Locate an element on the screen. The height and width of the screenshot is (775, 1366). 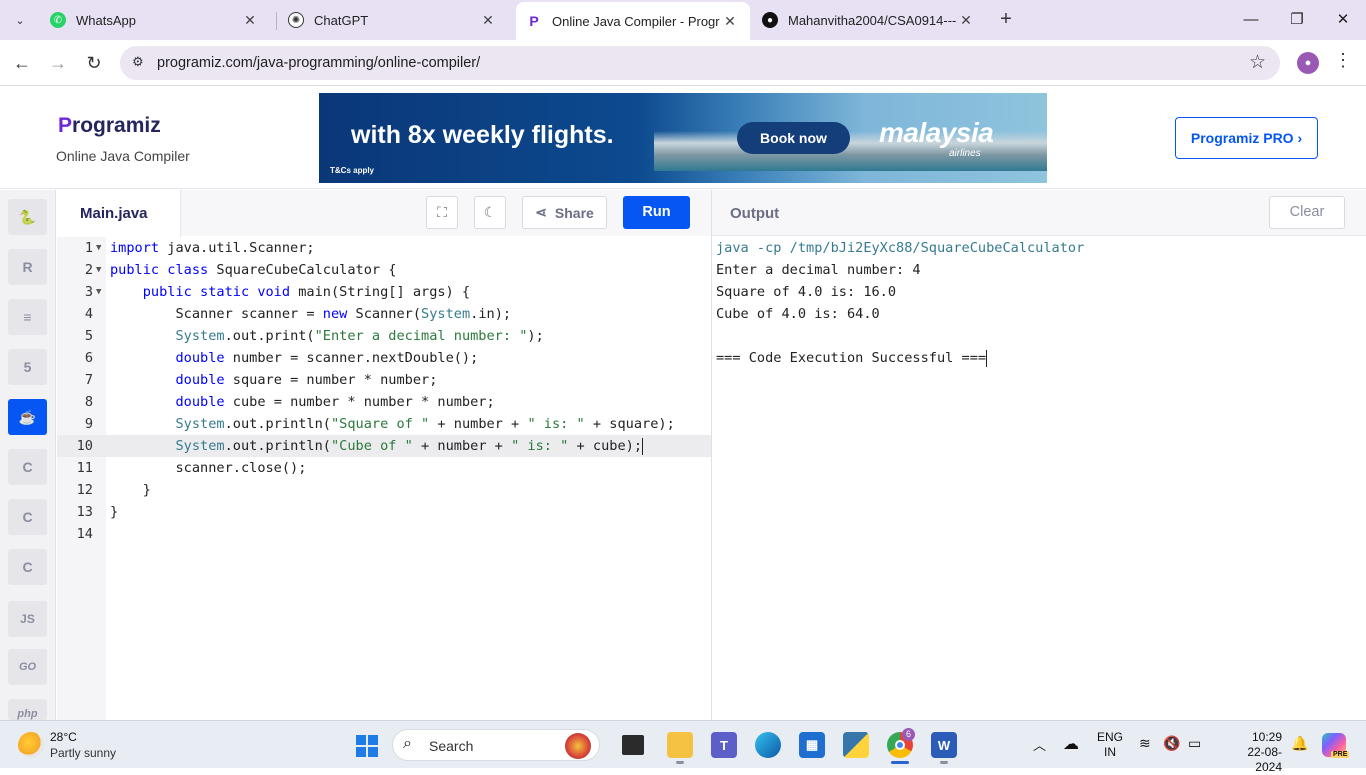
reload-icon: ↻ is located at coordinates (94, 63).